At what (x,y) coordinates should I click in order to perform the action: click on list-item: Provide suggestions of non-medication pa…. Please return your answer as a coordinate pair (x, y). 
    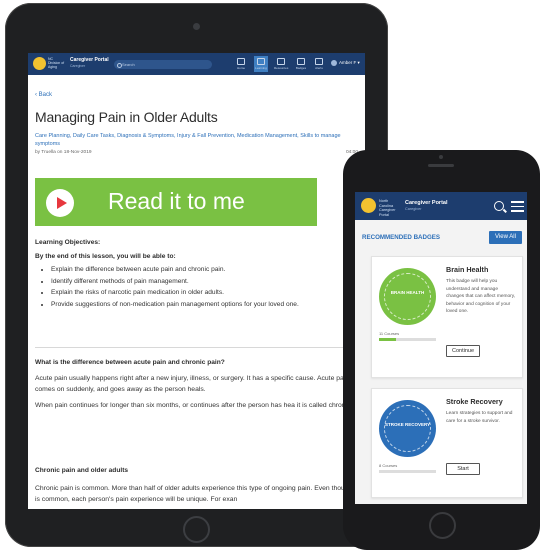
    Looking at the image, I should click on (205, 305).